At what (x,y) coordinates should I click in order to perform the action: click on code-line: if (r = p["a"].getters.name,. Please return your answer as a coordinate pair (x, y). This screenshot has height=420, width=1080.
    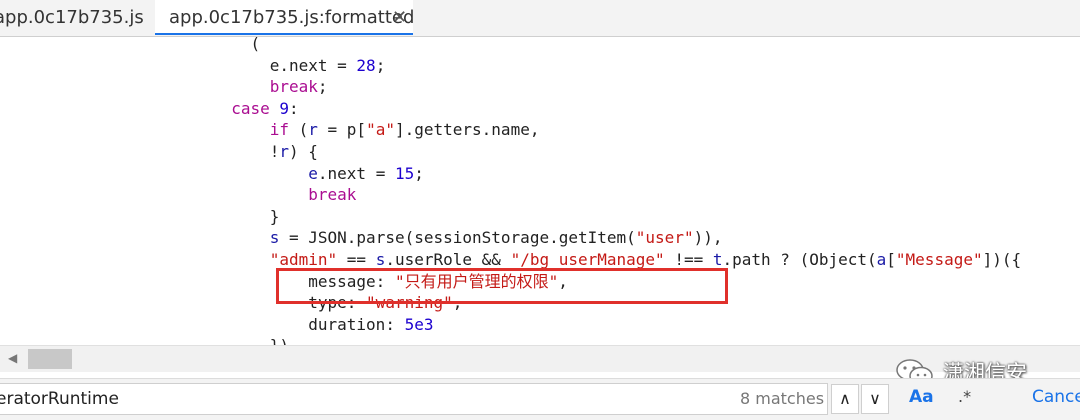
    Looking at the image, I should click on (270, 130).